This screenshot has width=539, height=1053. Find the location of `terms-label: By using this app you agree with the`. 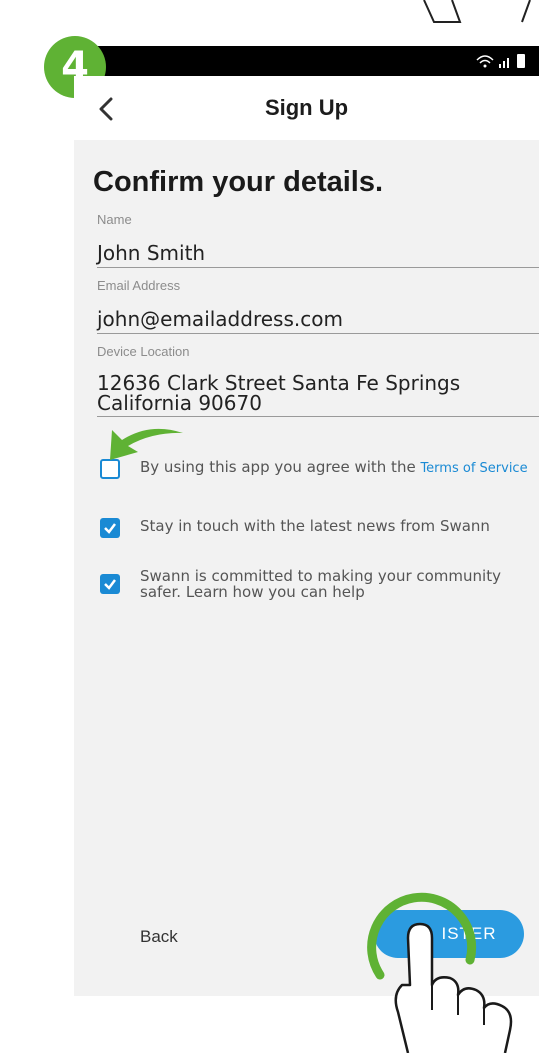

terms-label: By using this app you agree with the is located at coordinates (280, 467).